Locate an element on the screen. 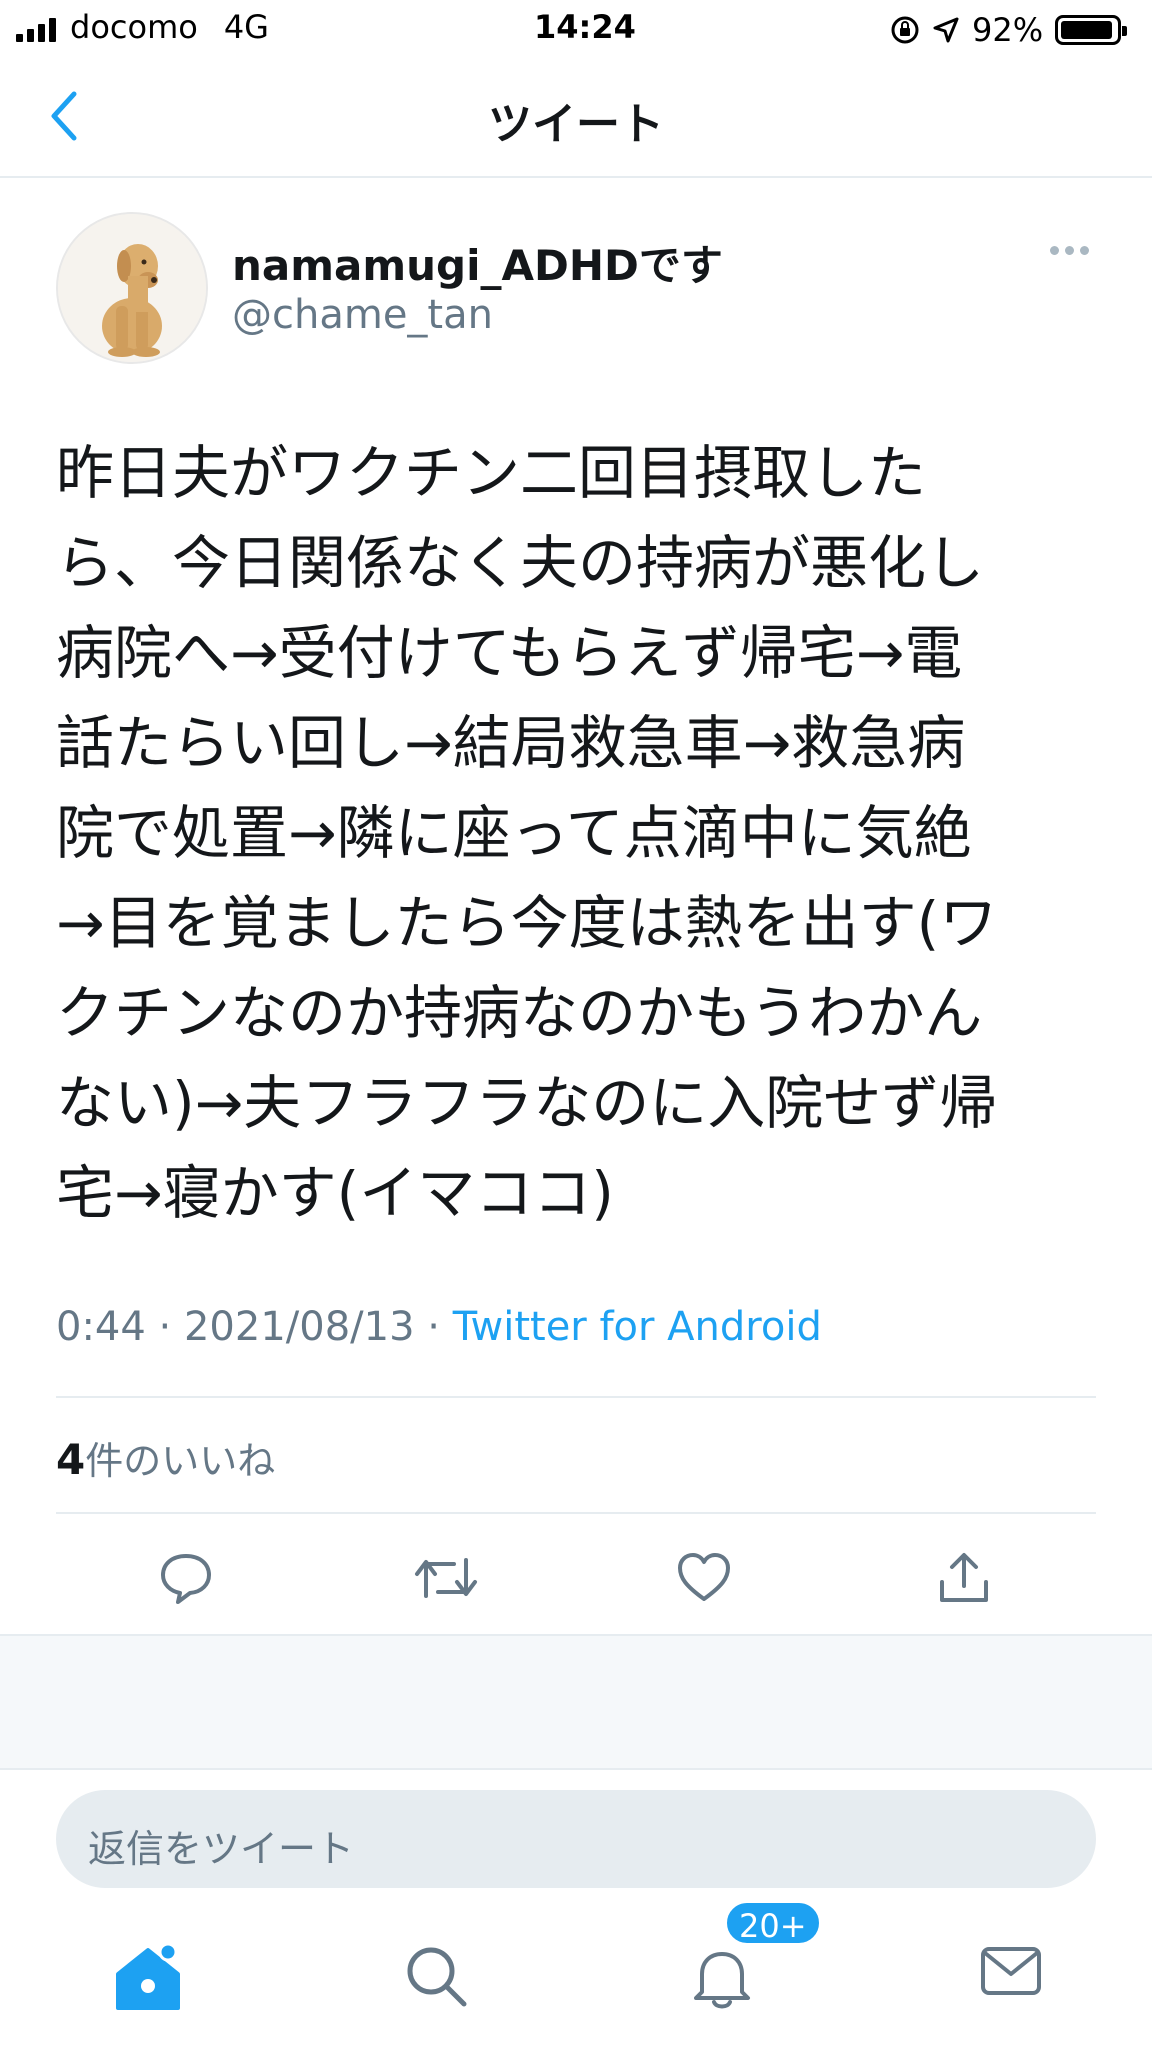  avatar is located at coordinates (132, 288).